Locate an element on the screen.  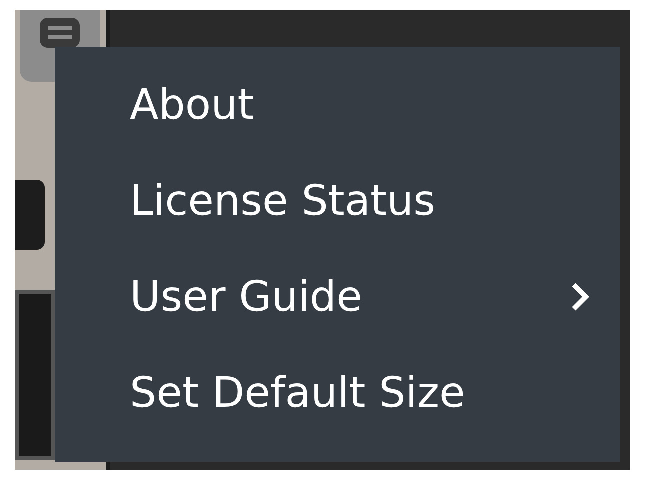
menu-item: Set Default Size is located at coordinates (360, 393).